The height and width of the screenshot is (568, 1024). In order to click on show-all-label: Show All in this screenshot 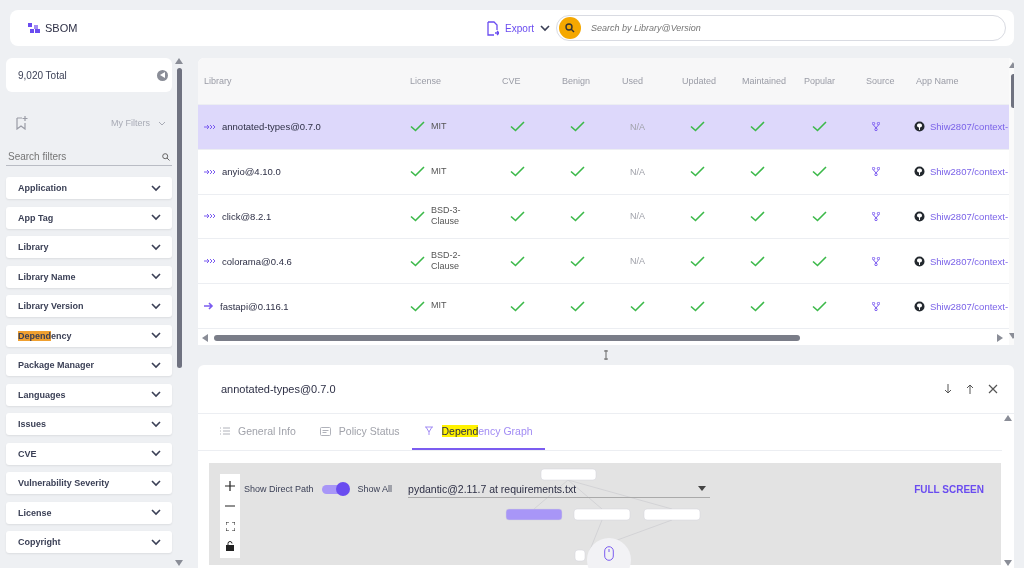, I will do `click(375, 489)`.